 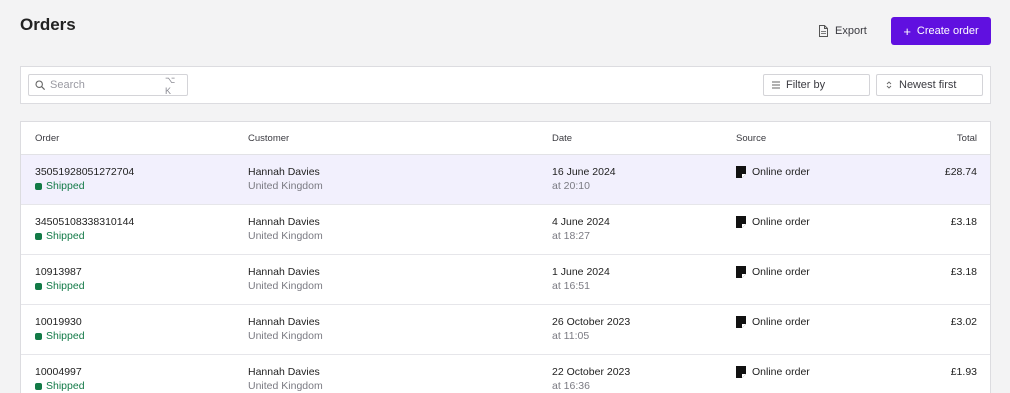 What do you see at coordinates (591, 372) in the screenshot?
I see `order-date: 22 October 2023` at bounding box center [591, 372].